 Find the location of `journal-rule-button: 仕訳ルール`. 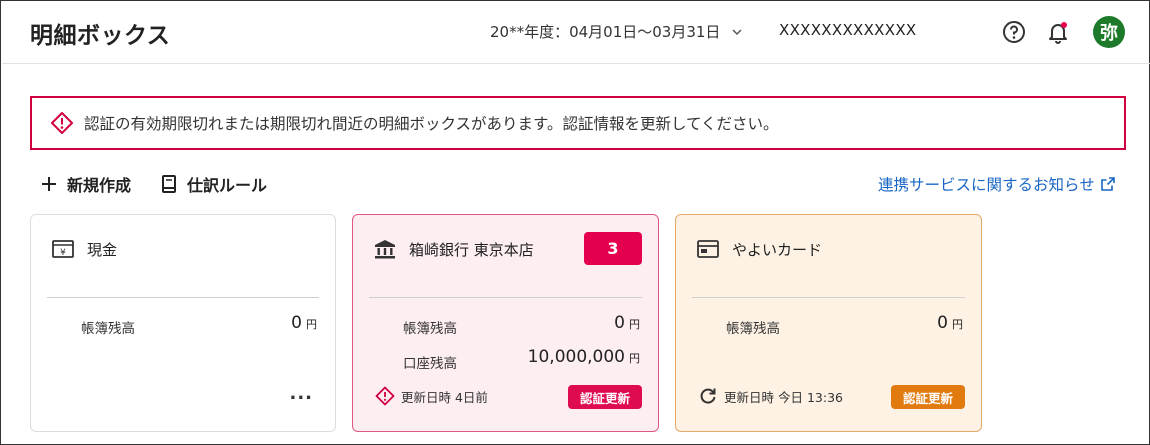

journal-rule-button: 仕訳ルール is located at coordinates (213, 184).